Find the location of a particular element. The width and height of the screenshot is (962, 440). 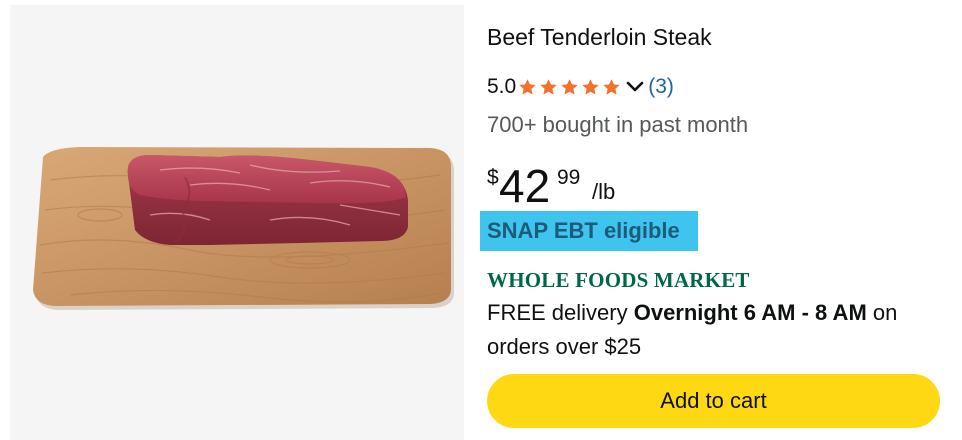

product-title: Beef Tenderloin Steak is located at coordinates (599, 37).